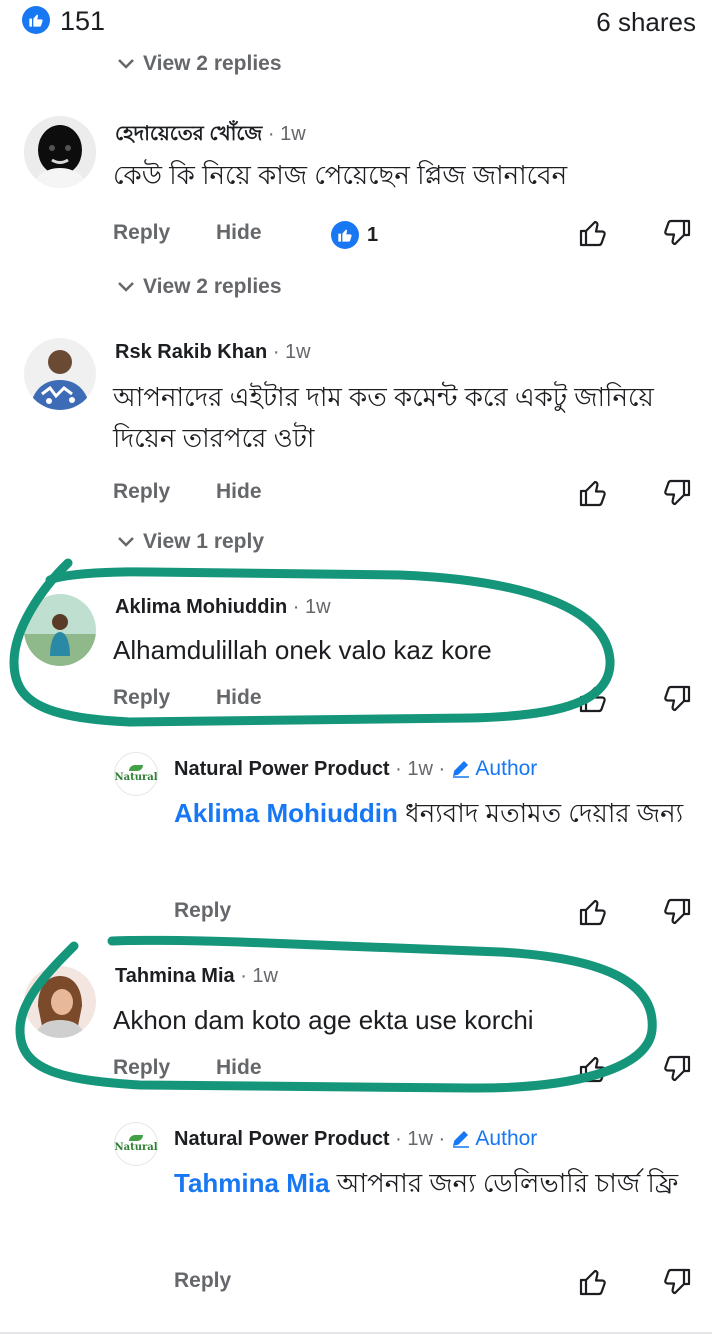 Image resolution: width=712 pixels, height=1344 pixels. I want to click on commenter-name-text: Rsk Rakib Khan, so click(191, 352).